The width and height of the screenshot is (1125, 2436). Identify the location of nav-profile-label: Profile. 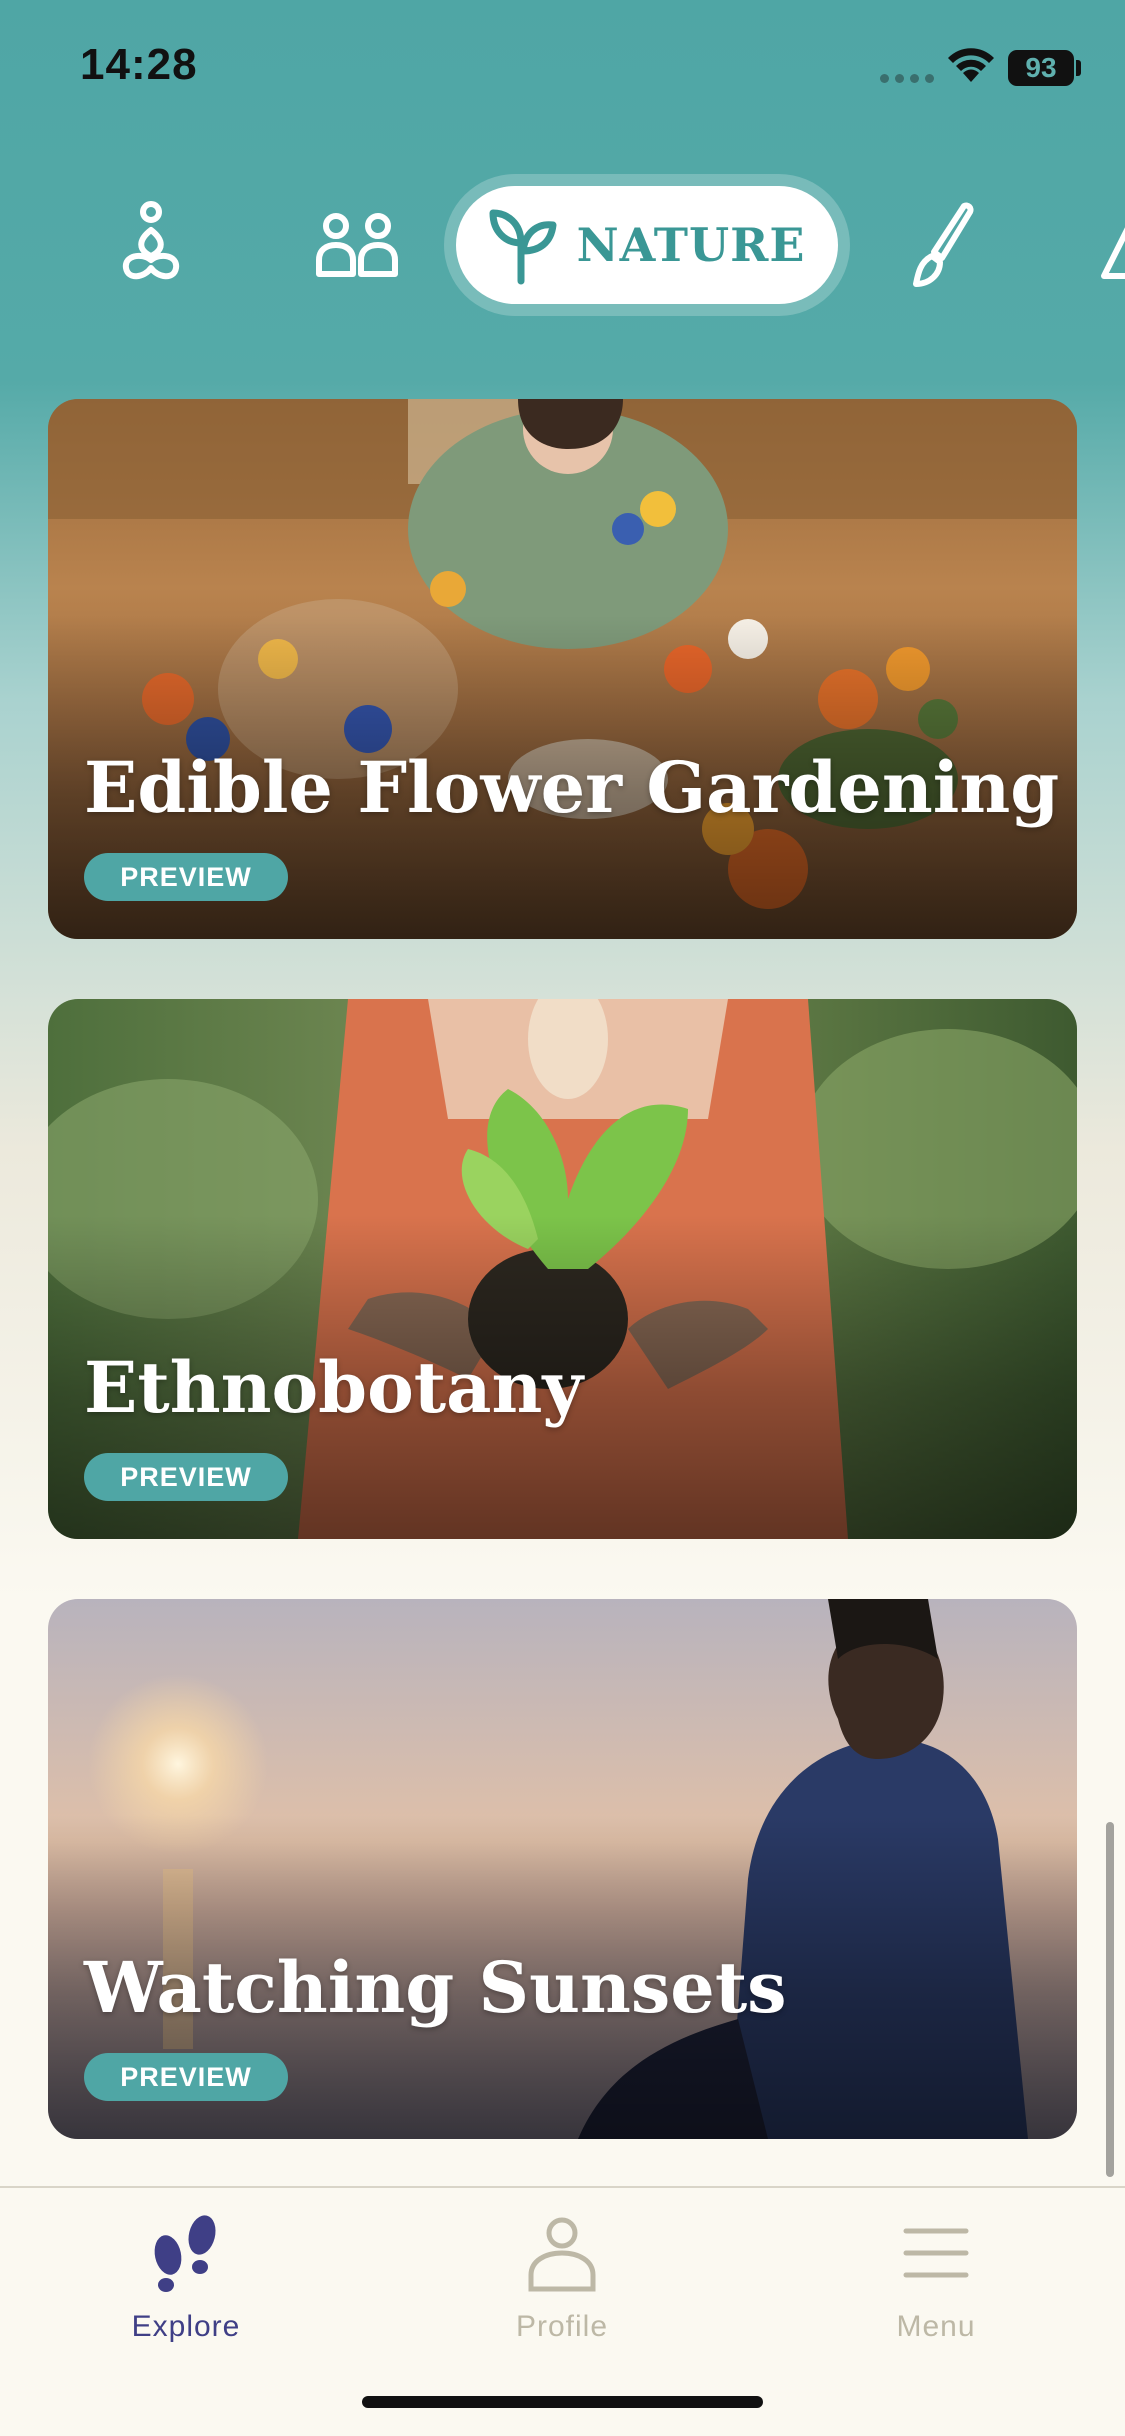
(562, 2326).